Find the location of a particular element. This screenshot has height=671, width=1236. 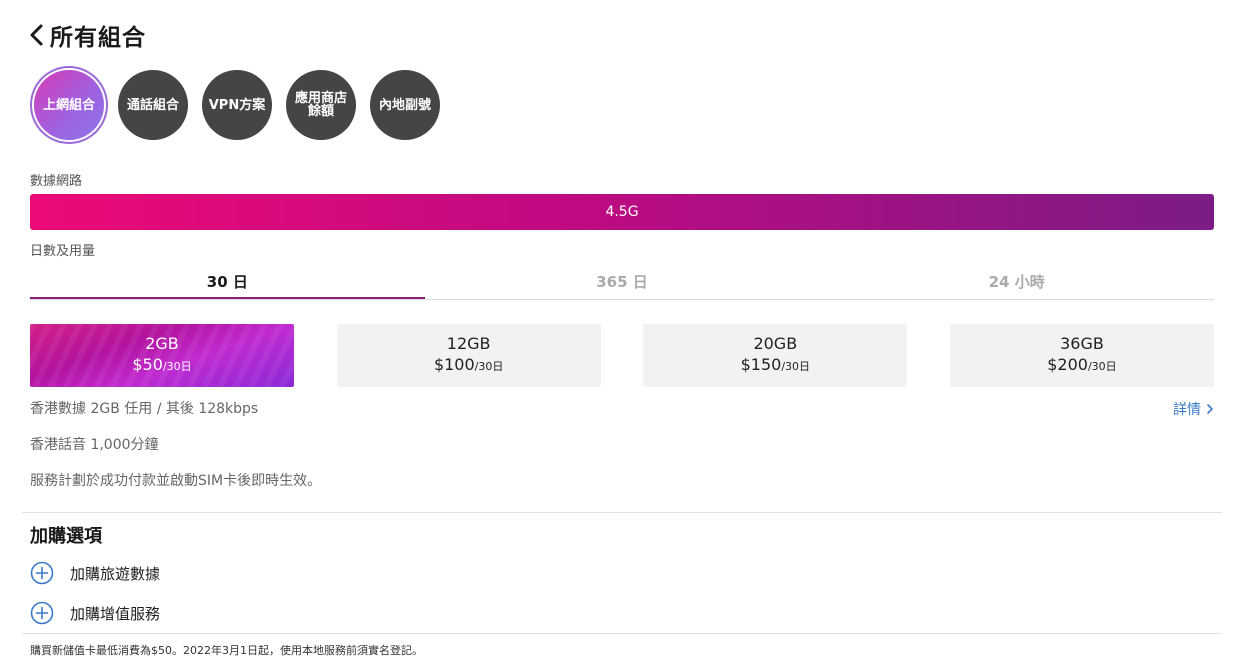

addon-section-title: 加購選項 is located at coordinates (66, 536).